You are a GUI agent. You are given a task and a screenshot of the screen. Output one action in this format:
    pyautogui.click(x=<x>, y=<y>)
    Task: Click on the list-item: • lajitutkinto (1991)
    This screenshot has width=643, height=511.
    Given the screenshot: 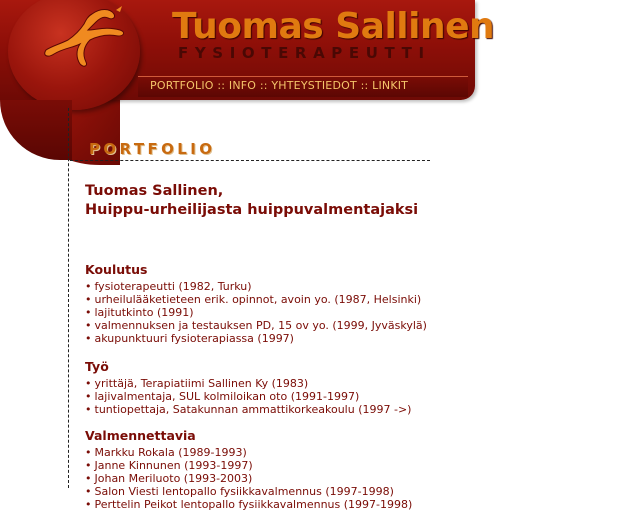 What is the action you would take?
    pyautogui.click(x=355, y=312)
    